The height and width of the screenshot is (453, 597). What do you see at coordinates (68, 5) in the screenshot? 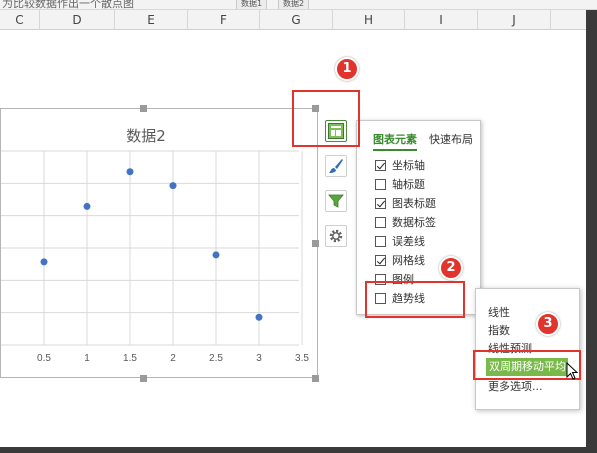
I see `formula-text: 为比较数据作出一个散点图` at bounding box center [68, 5].